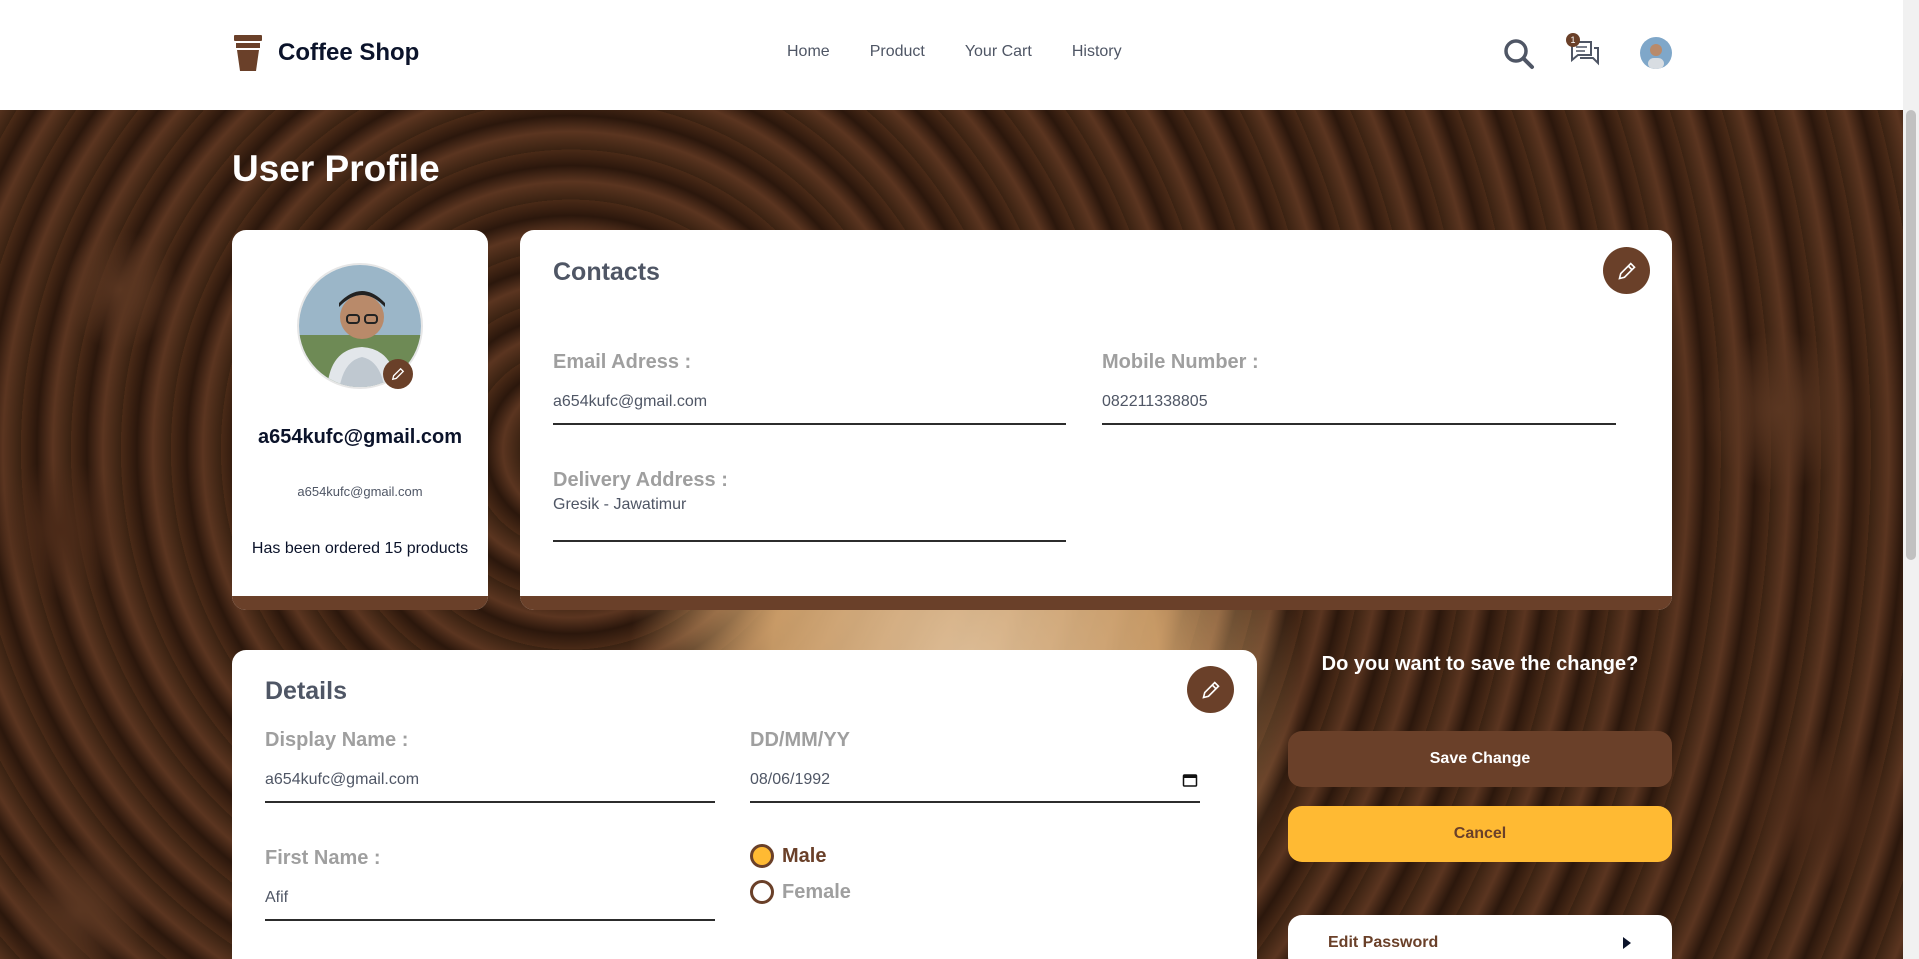 Image resolution: width=1919 pixels, height=959 pixels. What do you see at coordinates (1480, 759) in the screenshot?
I see `save-change-button: Save Change` at bounding box center [1480, 759].